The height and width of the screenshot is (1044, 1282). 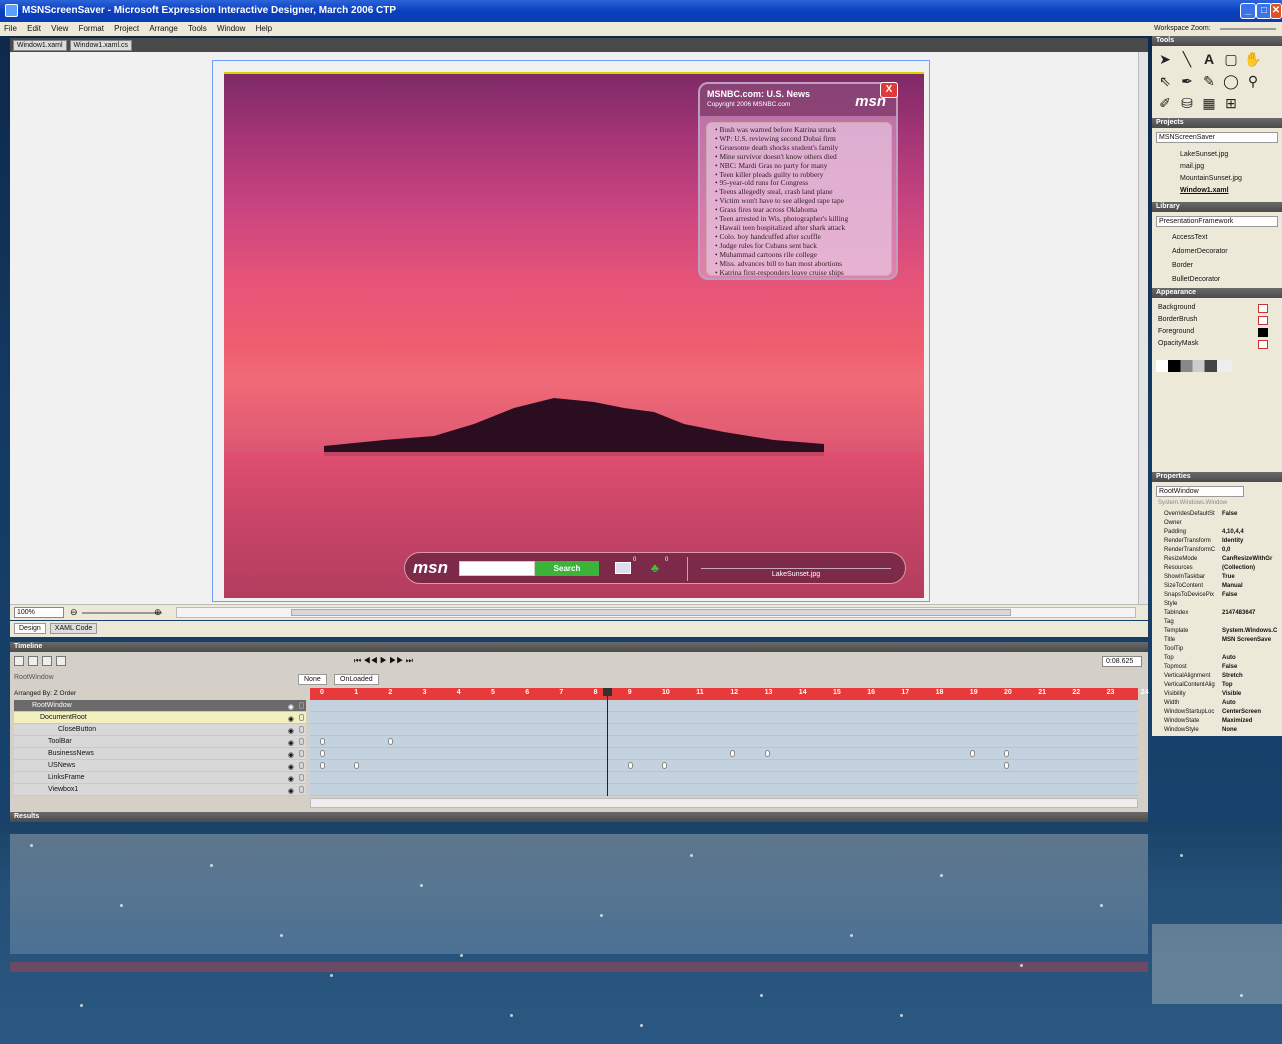 What do you see at coordinates (10, 28) in the screenshot?
I see `menu-file: File` at bounding box center [10, 28].